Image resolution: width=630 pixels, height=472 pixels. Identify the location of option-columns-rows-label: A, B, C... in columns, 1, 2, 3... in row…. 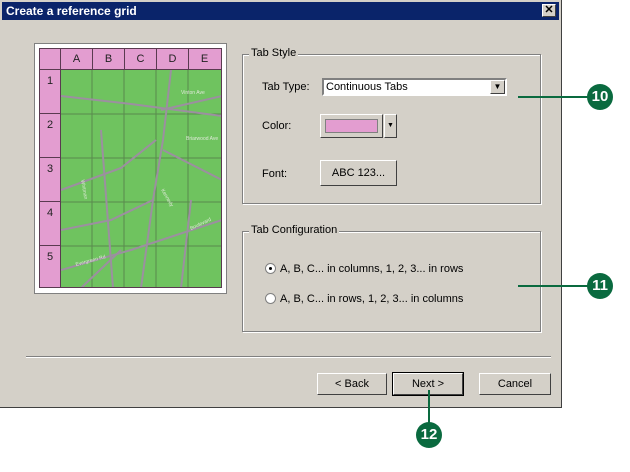
(371, 269).